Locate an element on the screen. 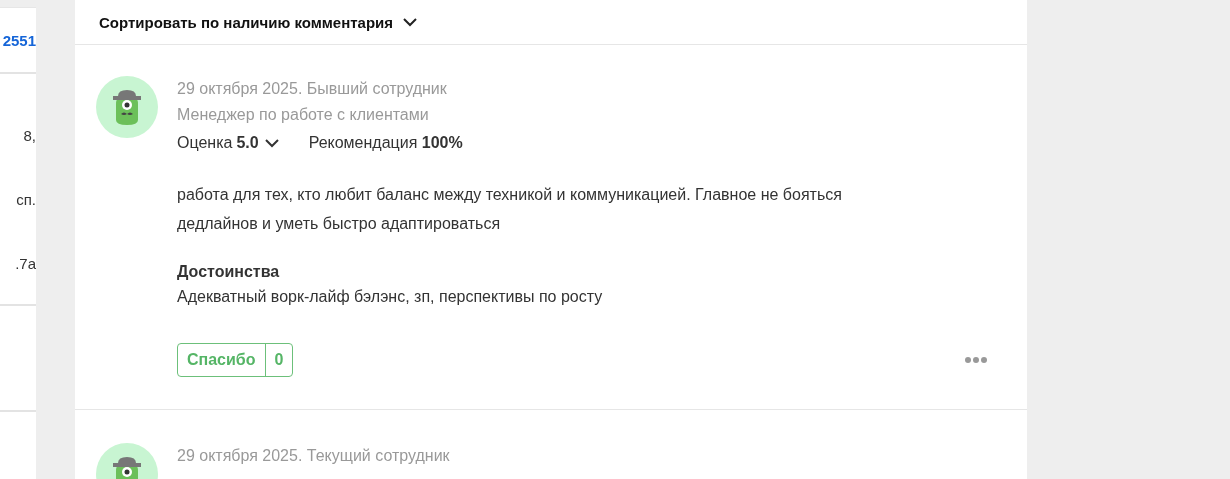  info-text: сп. is located at coordinates (25, 200).